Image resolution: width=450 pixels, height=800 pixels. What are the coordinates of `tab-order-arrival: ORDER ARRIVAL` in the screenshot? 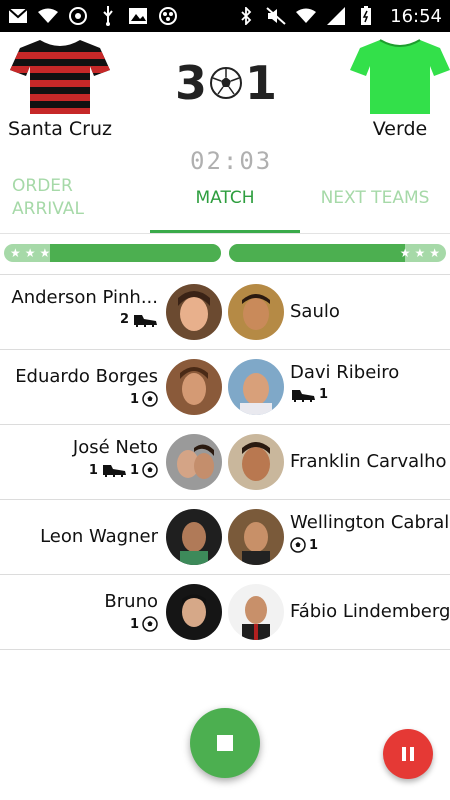 It's located at (75, 197).